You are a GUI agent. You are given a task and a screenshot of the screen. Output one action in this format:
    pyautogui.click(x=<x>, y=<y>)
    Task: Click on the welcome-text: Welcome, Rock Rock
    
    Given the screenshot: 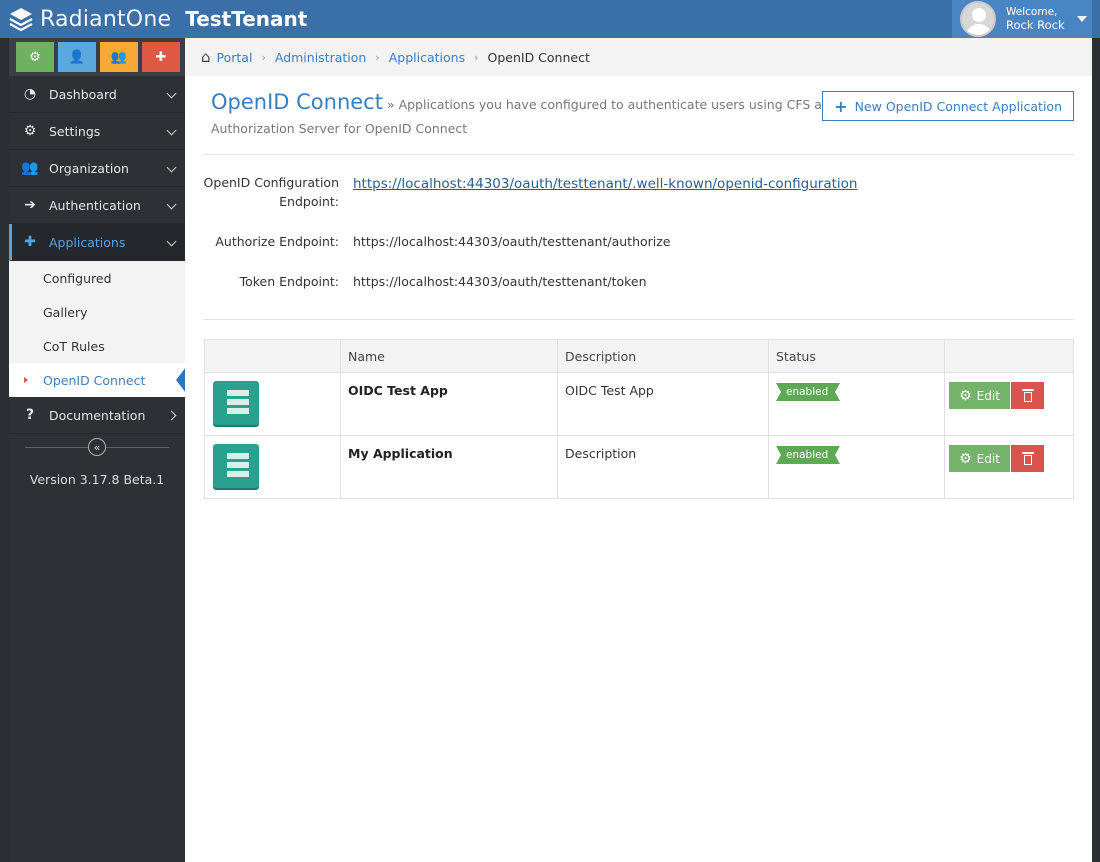 What is the action you would take?
    pyautogui.click(x=1035, y=19)
    